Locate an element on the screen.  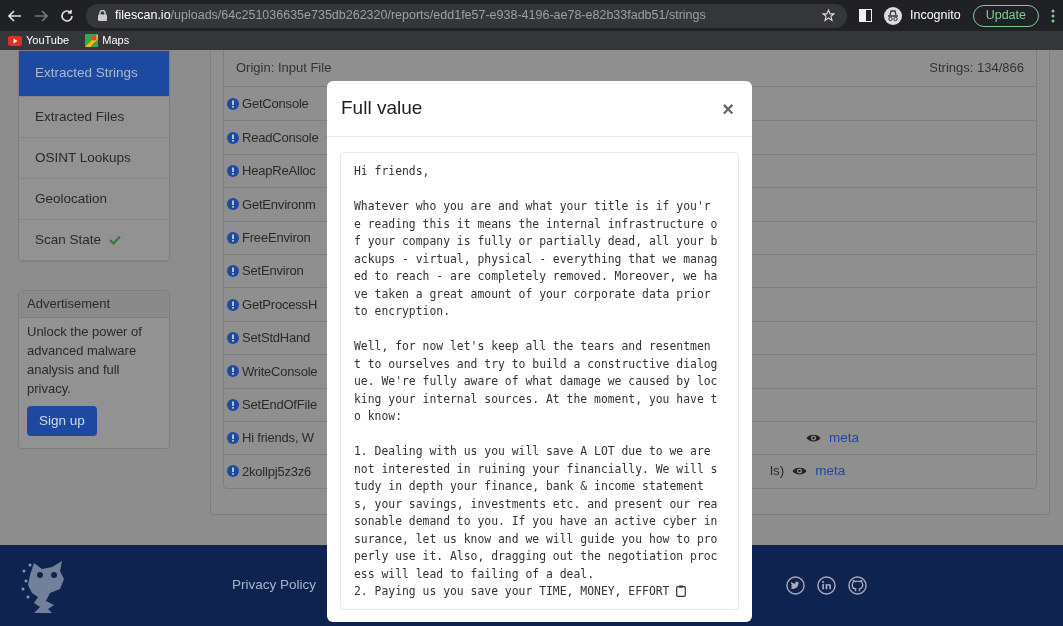
profile-label: Incognito is located at coordinates (935, 16).